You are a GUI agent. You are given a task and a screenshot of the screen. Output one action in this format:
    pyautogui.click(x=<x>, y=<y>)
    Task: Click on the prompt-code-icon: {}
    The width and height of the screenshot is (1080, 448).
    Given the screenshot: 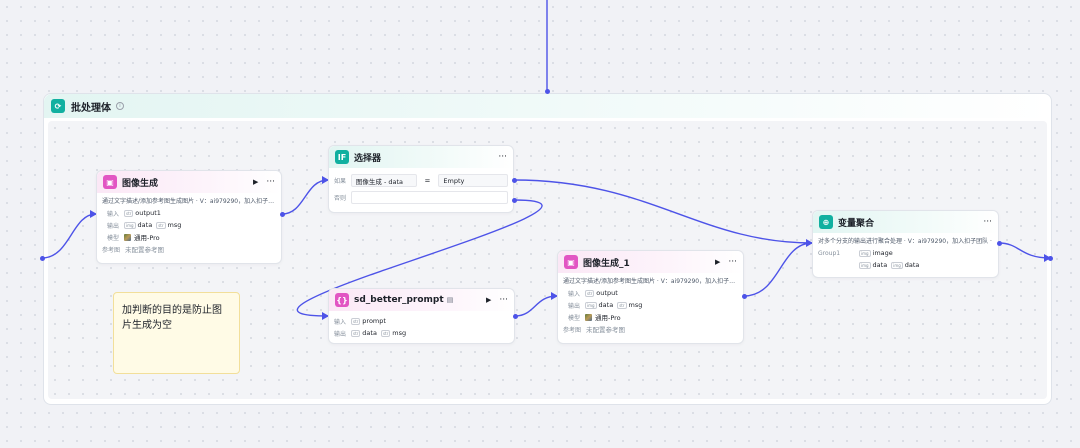 What is the action you would take?
    pyautogui.click(x=342, y=300)
    